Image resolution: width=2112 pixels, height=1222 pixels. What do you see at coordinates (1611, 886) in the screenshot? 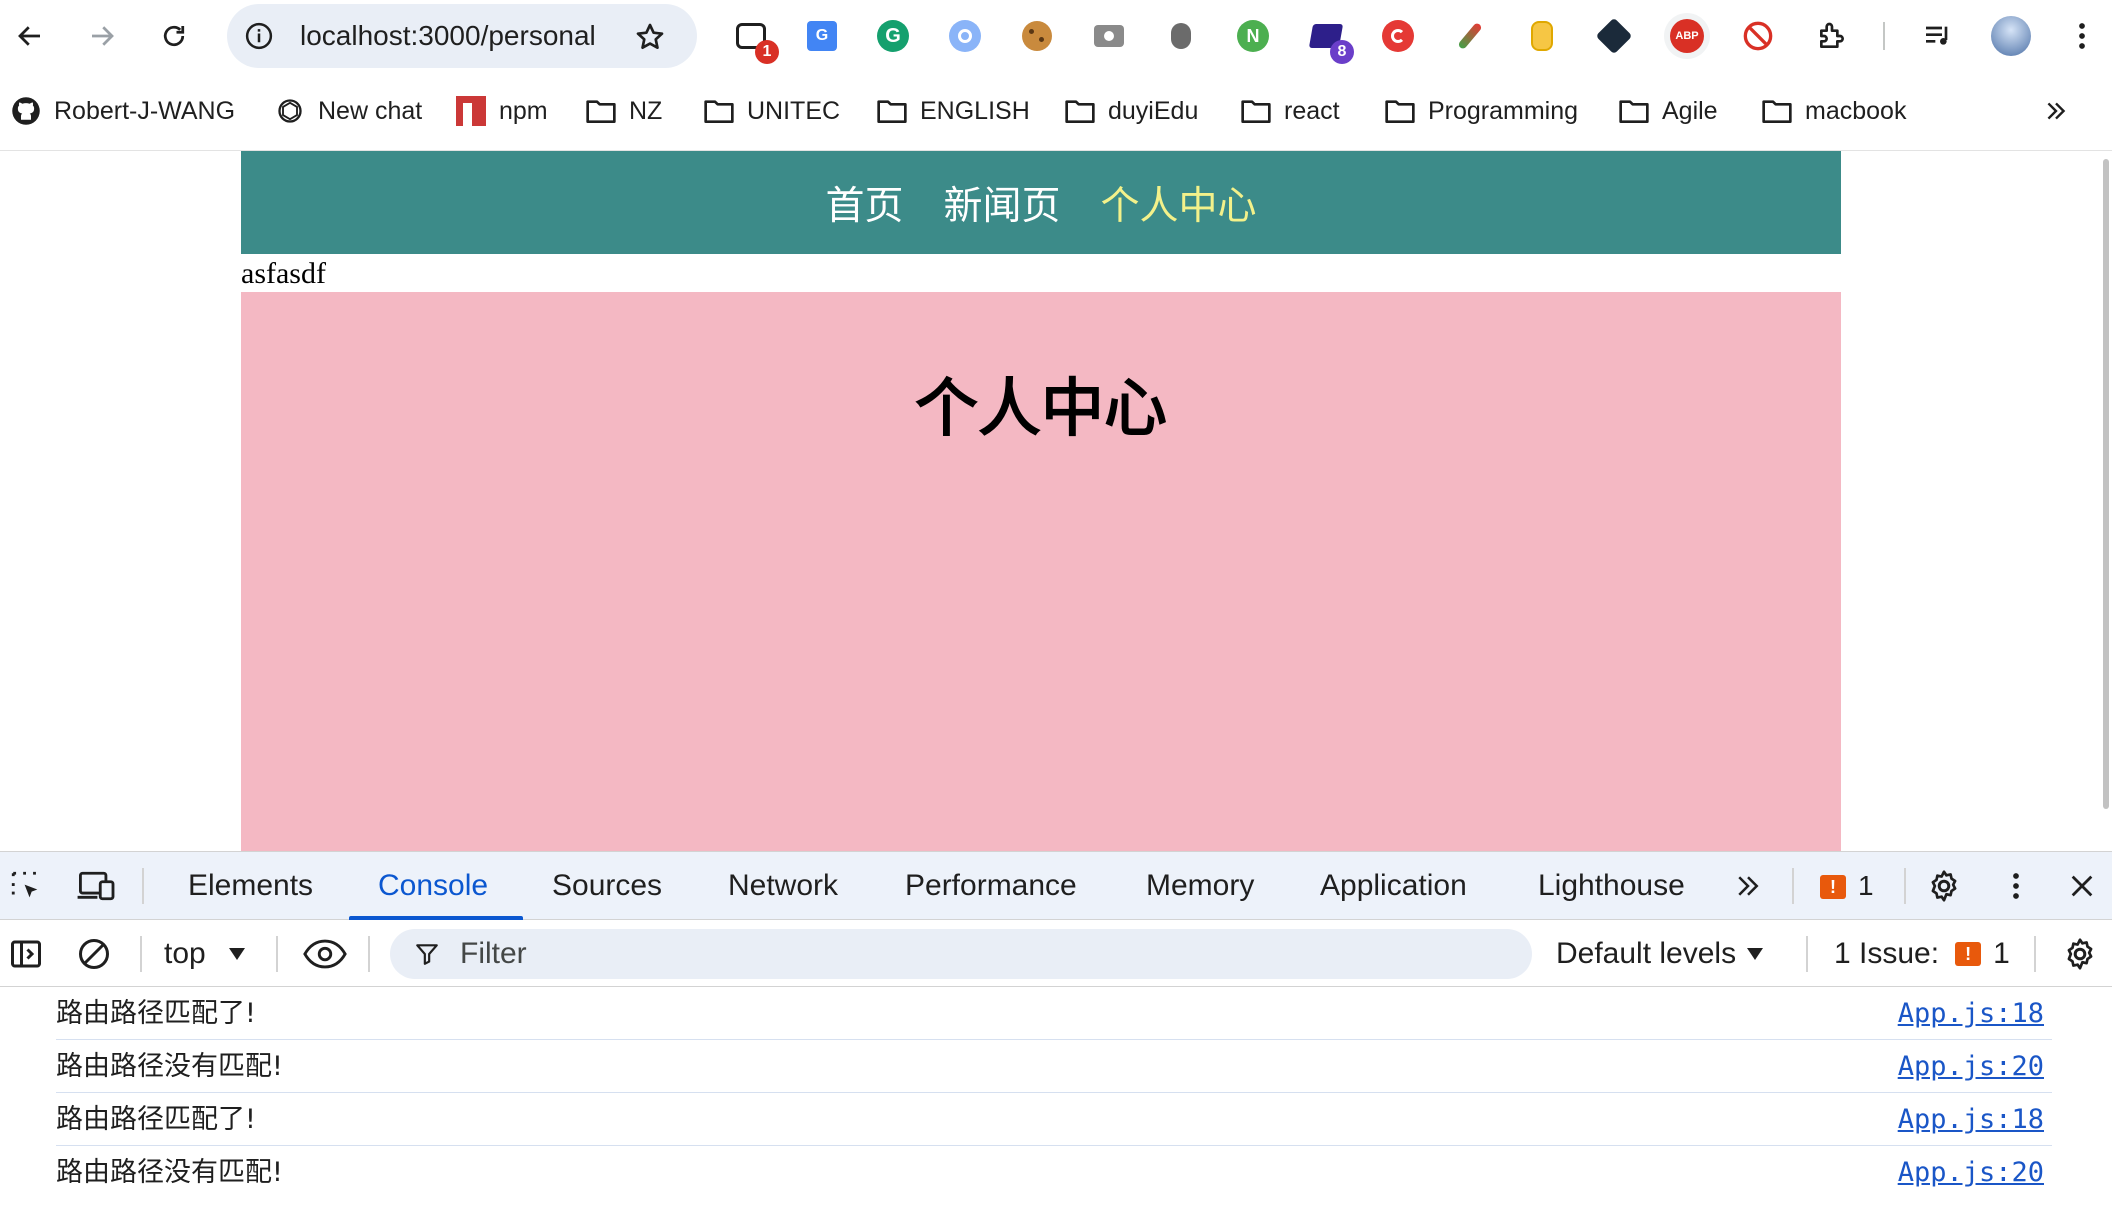
I see `tab-lighthouse: Lighthouse` at bounding box center [1611, 886].